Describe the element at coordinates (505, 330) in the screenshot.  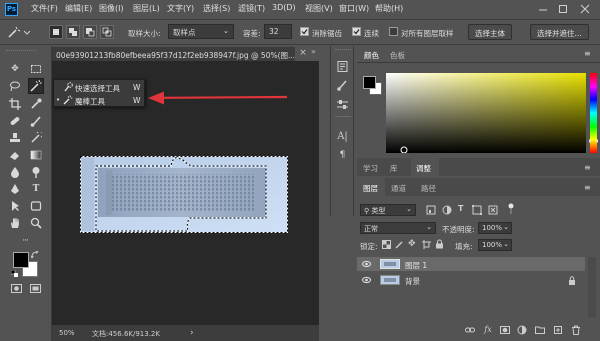
I see `add-mask-icon` at that location.